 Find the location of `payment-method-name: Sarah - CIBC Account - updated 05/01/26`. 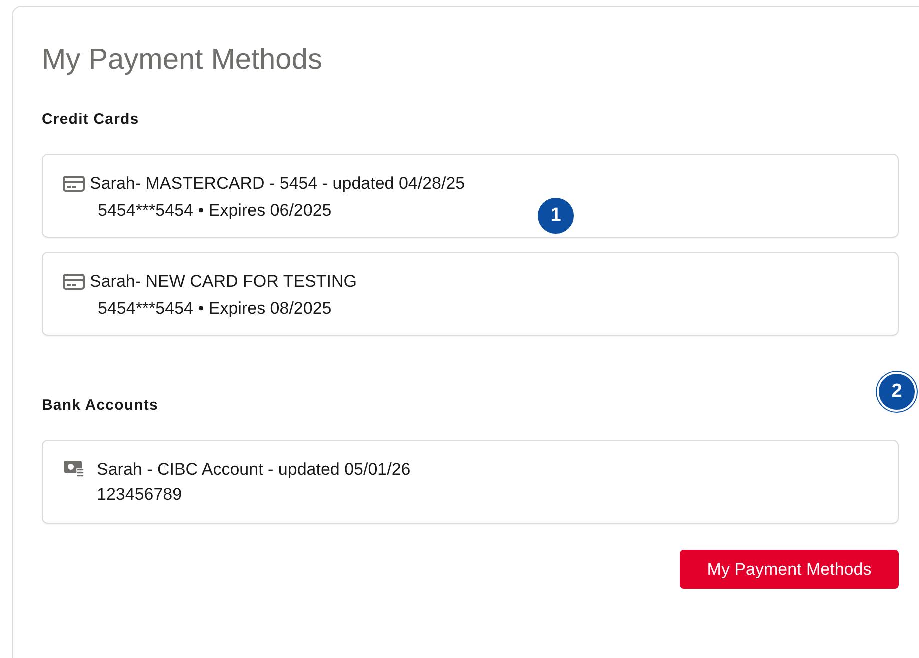

payment-method-name: Sarah - CIBC Account - updated 05/01/26 is located at coordinates (254, 470).